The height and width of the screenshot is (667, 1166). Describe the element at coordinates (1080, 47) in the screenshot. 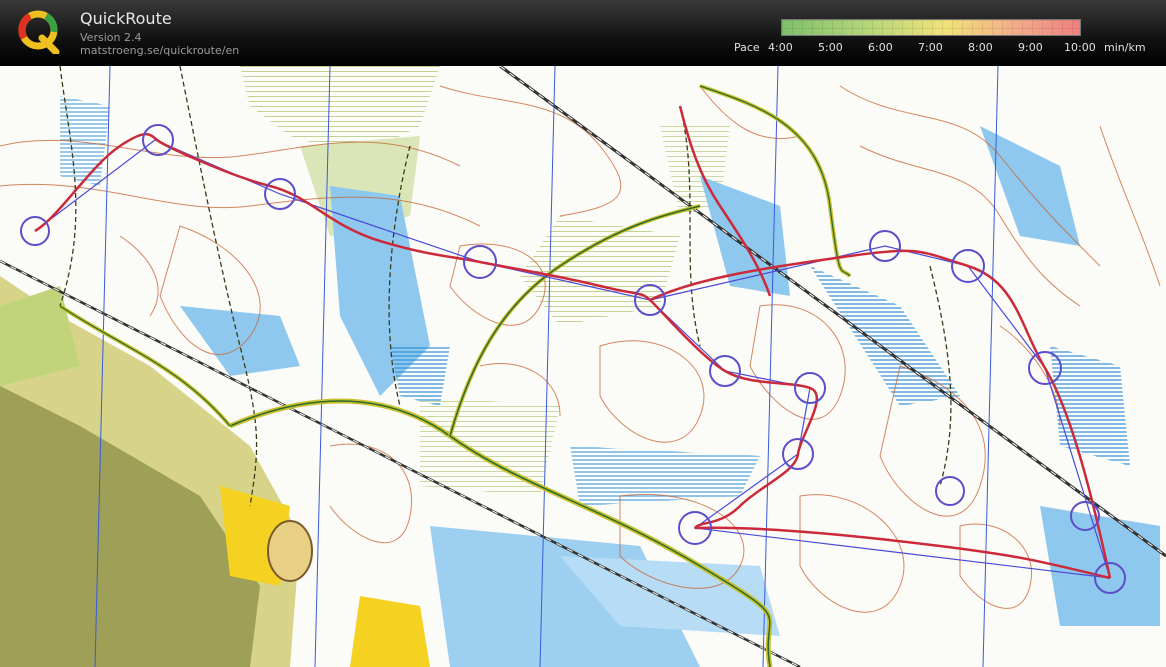

I see `pace-tick: 10:00` at that location.